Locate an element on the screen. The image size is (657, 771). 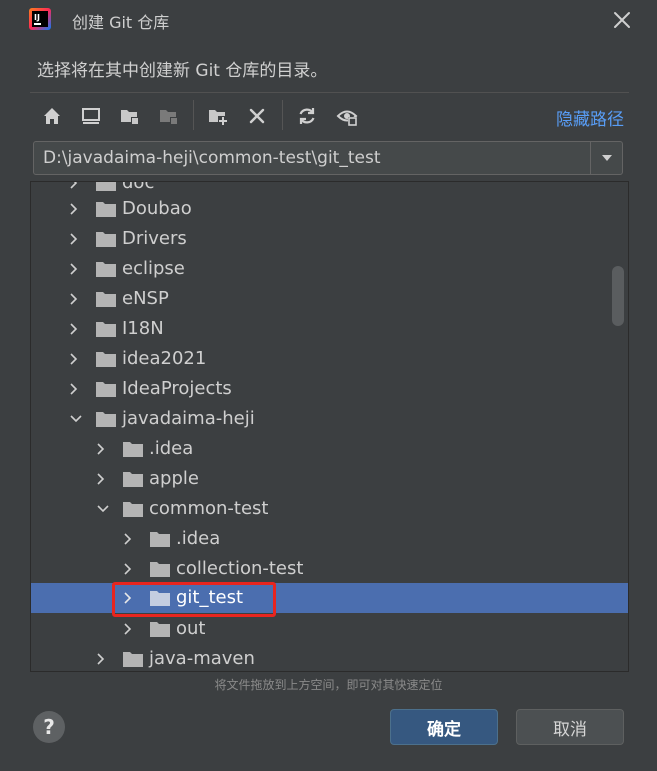
tree-item-label: doc is located at coordinates (138, 187).